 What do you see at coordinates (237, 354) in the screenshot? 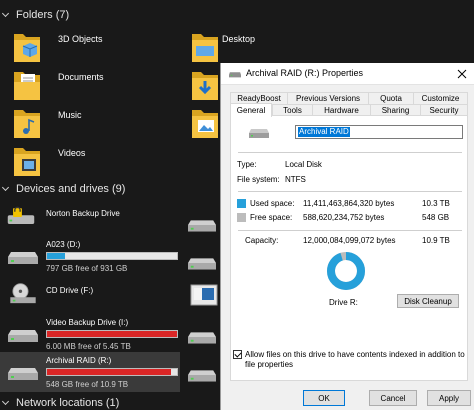
I see `index-contents-checkbox` at bounding box center [237, 354].